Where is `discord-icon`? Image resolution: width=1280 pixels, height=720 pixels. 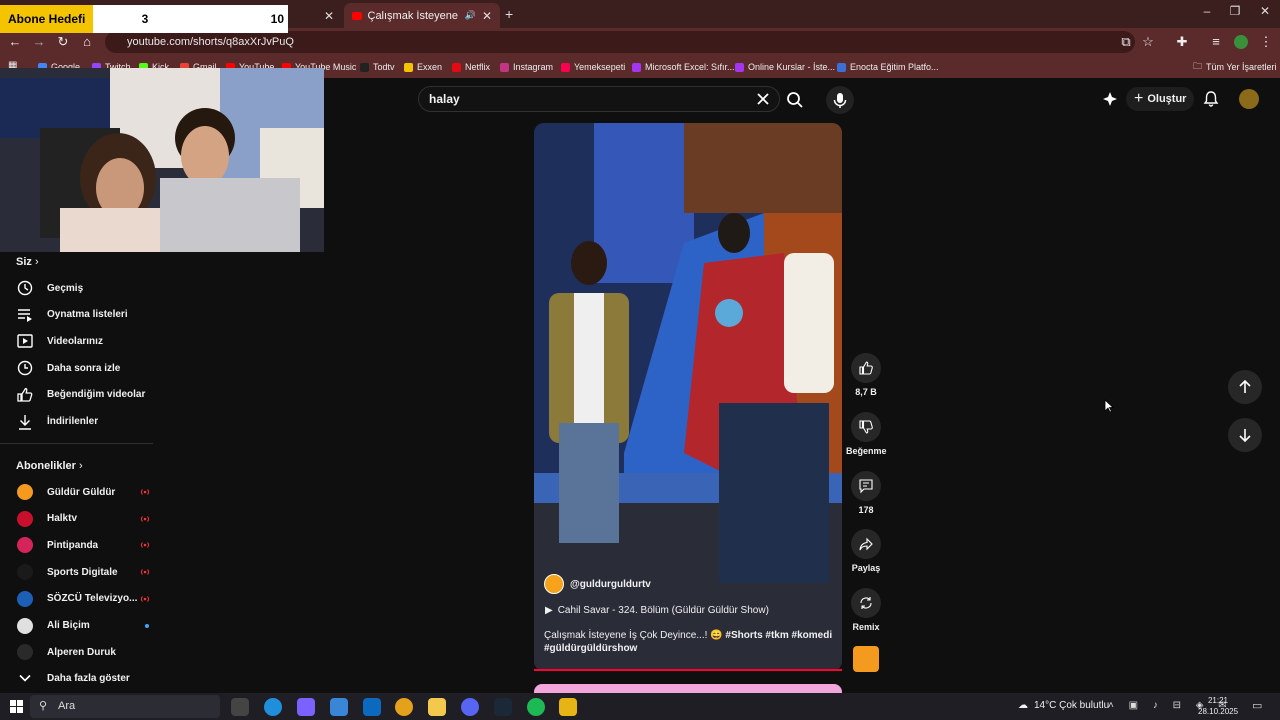 discord-icon is located at coordinates (470, 707).